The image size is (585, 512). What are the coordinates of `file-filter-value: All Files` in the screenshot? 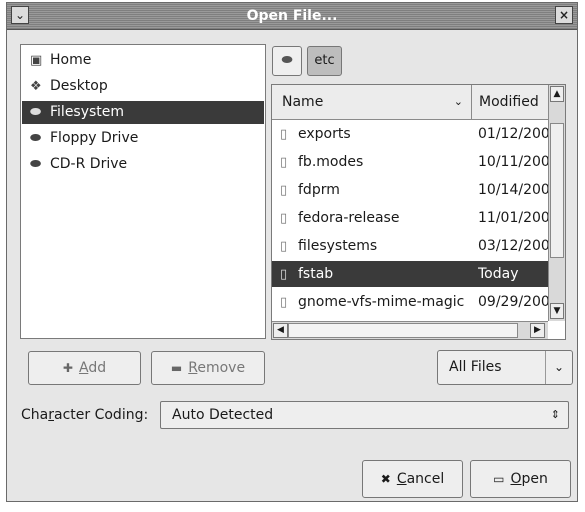 It's located at (475, 367).